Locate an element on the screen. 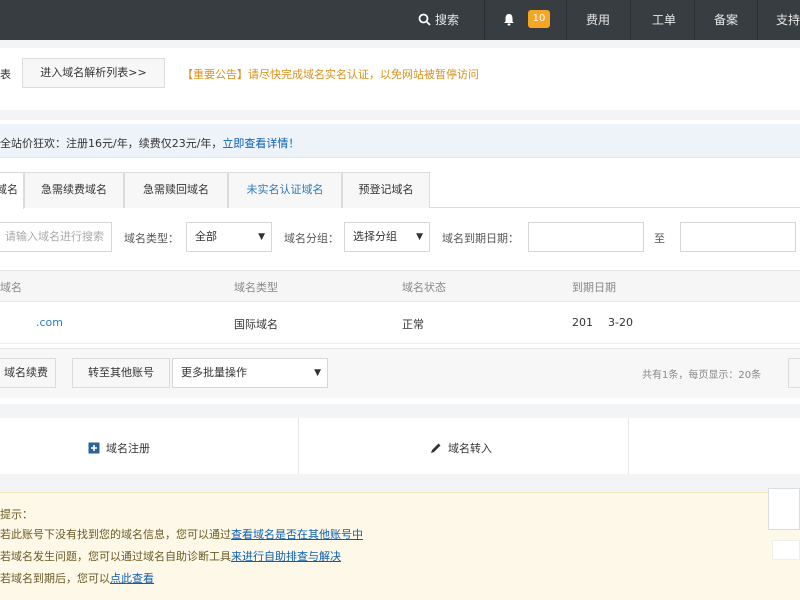 The image size is (800, 600). nav-item-billing: 费用 is located at coordinates (598, 20).